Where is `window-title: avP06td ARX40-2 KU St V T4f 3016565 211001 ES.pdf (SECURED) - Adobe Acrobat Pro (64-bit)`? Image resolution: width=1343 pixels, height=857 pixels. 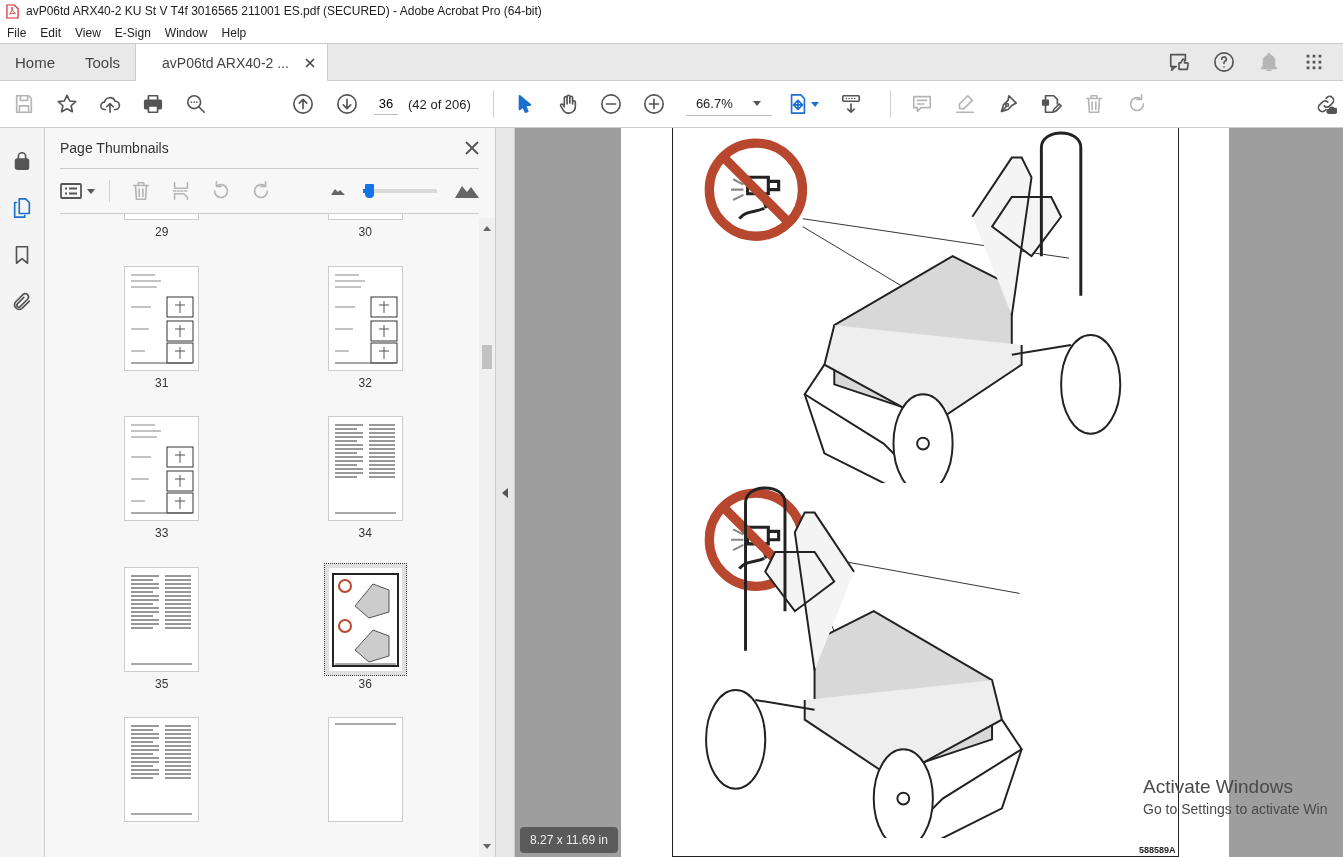 window-title: avP06td ARX40-2 KU St V T4f 3016565 211001 ES.pdf (SECURED) - Adobe Acrobat Pro (64-bit) is located at coordinates (284, 11).